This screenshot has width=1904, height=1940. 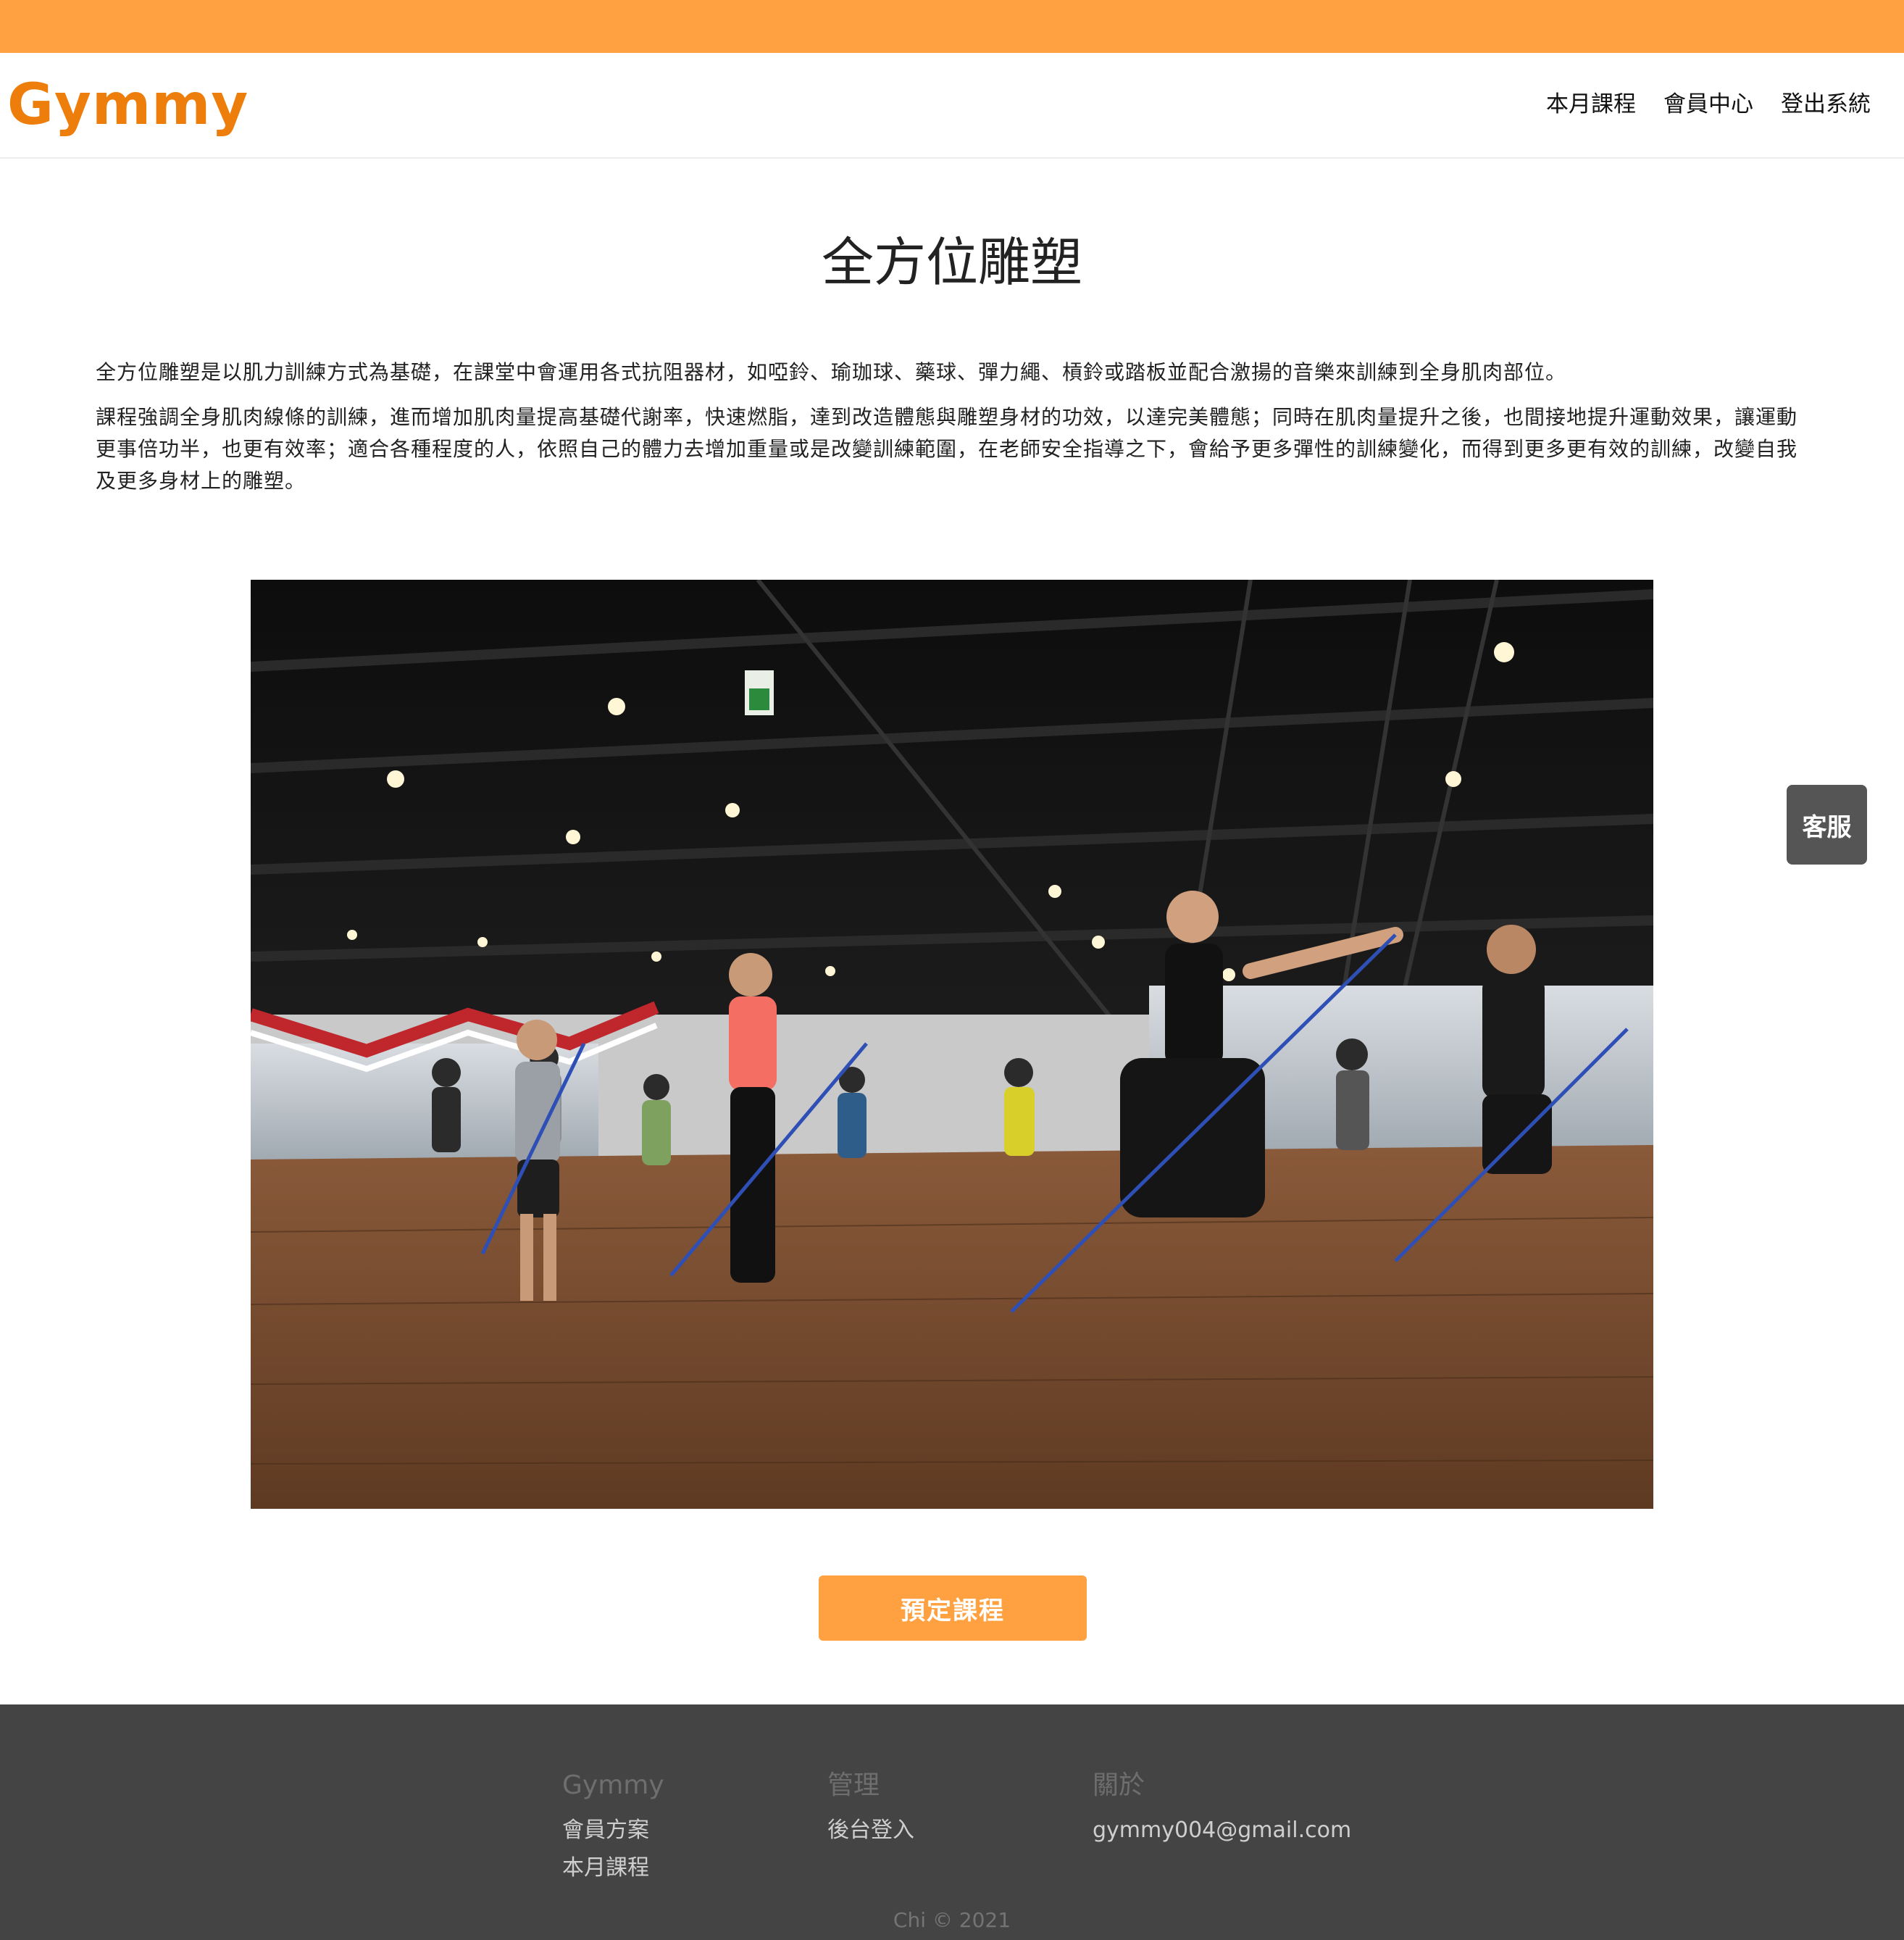 I want to click on main-nav: 本月課程 會員中心 登出系統, so click(x=1708, y=104).